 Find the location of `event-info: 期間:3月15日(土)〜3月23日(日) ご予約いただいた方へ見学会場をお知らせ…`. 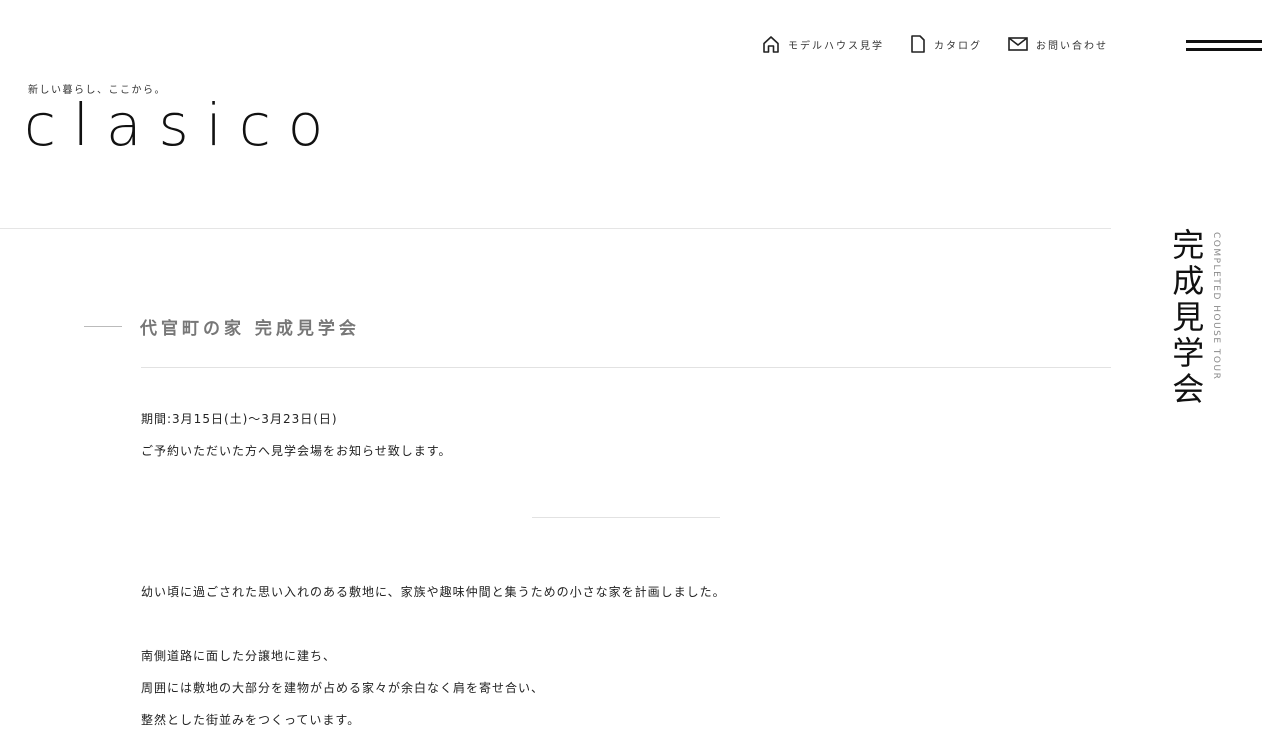

event-info: 期間:3月15日(土)〜3月23日(日) ご予約いただいた方へ見学会場をお知らせ… is located at coordinates (296, 435).